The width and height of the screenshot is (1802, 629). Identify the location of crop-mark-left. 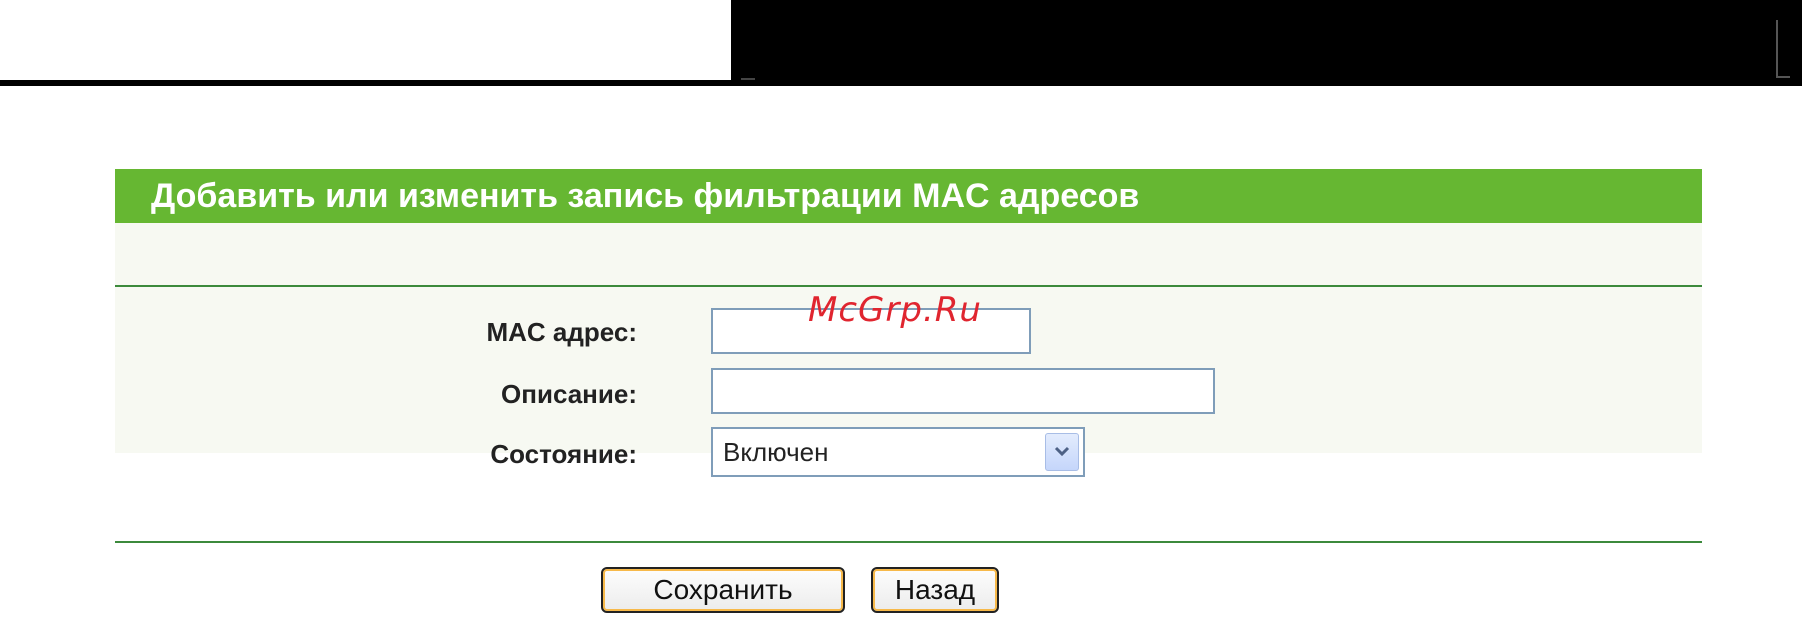
(748, 79).